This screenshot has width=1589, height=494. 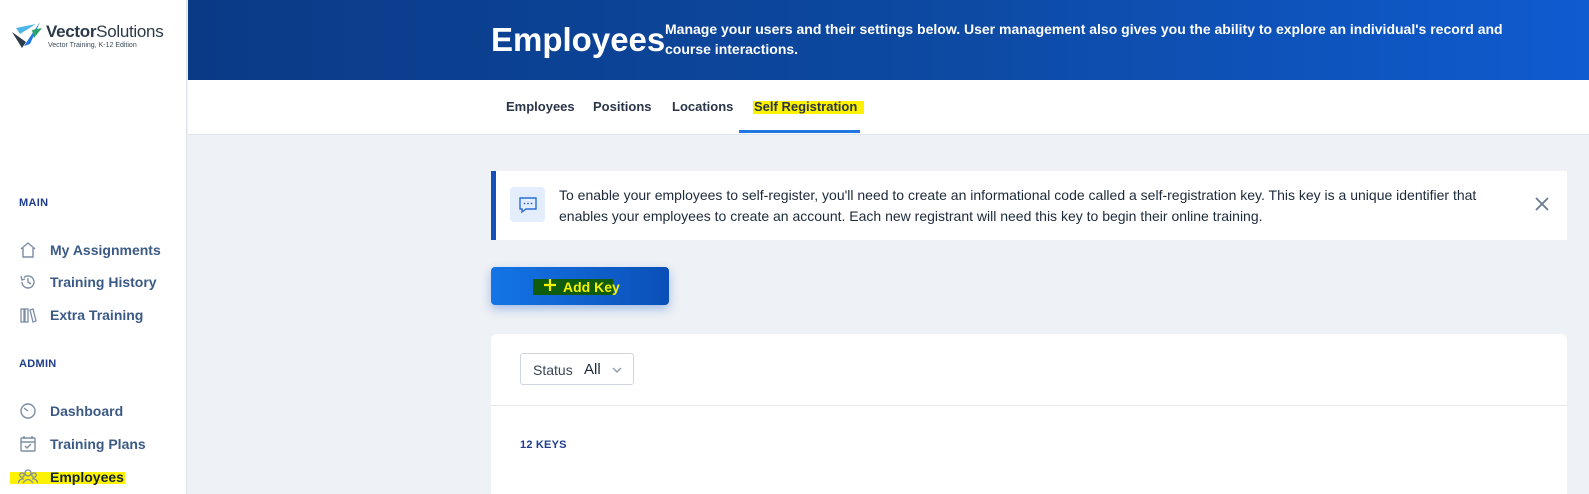 What do you see at coordinates (98, 444) in the screenshot?
I see `sidebar-item-label: Training Plans` at bounding box center [98, 444].